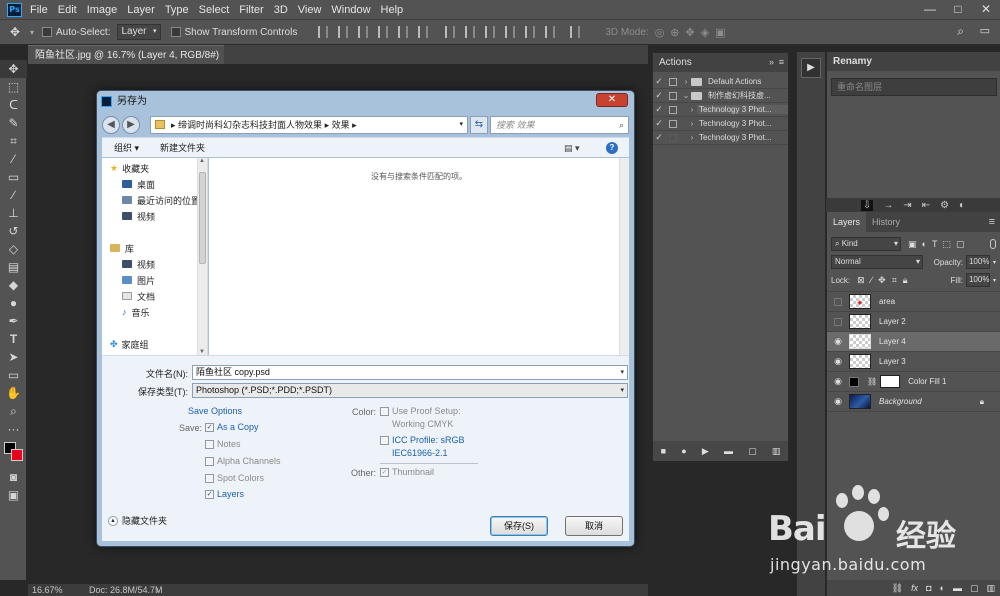 The height and width of the screenshot is (596, 1000). I want to click on icc-profile-option: ICC Profile: sRGB, so click(422, 440).